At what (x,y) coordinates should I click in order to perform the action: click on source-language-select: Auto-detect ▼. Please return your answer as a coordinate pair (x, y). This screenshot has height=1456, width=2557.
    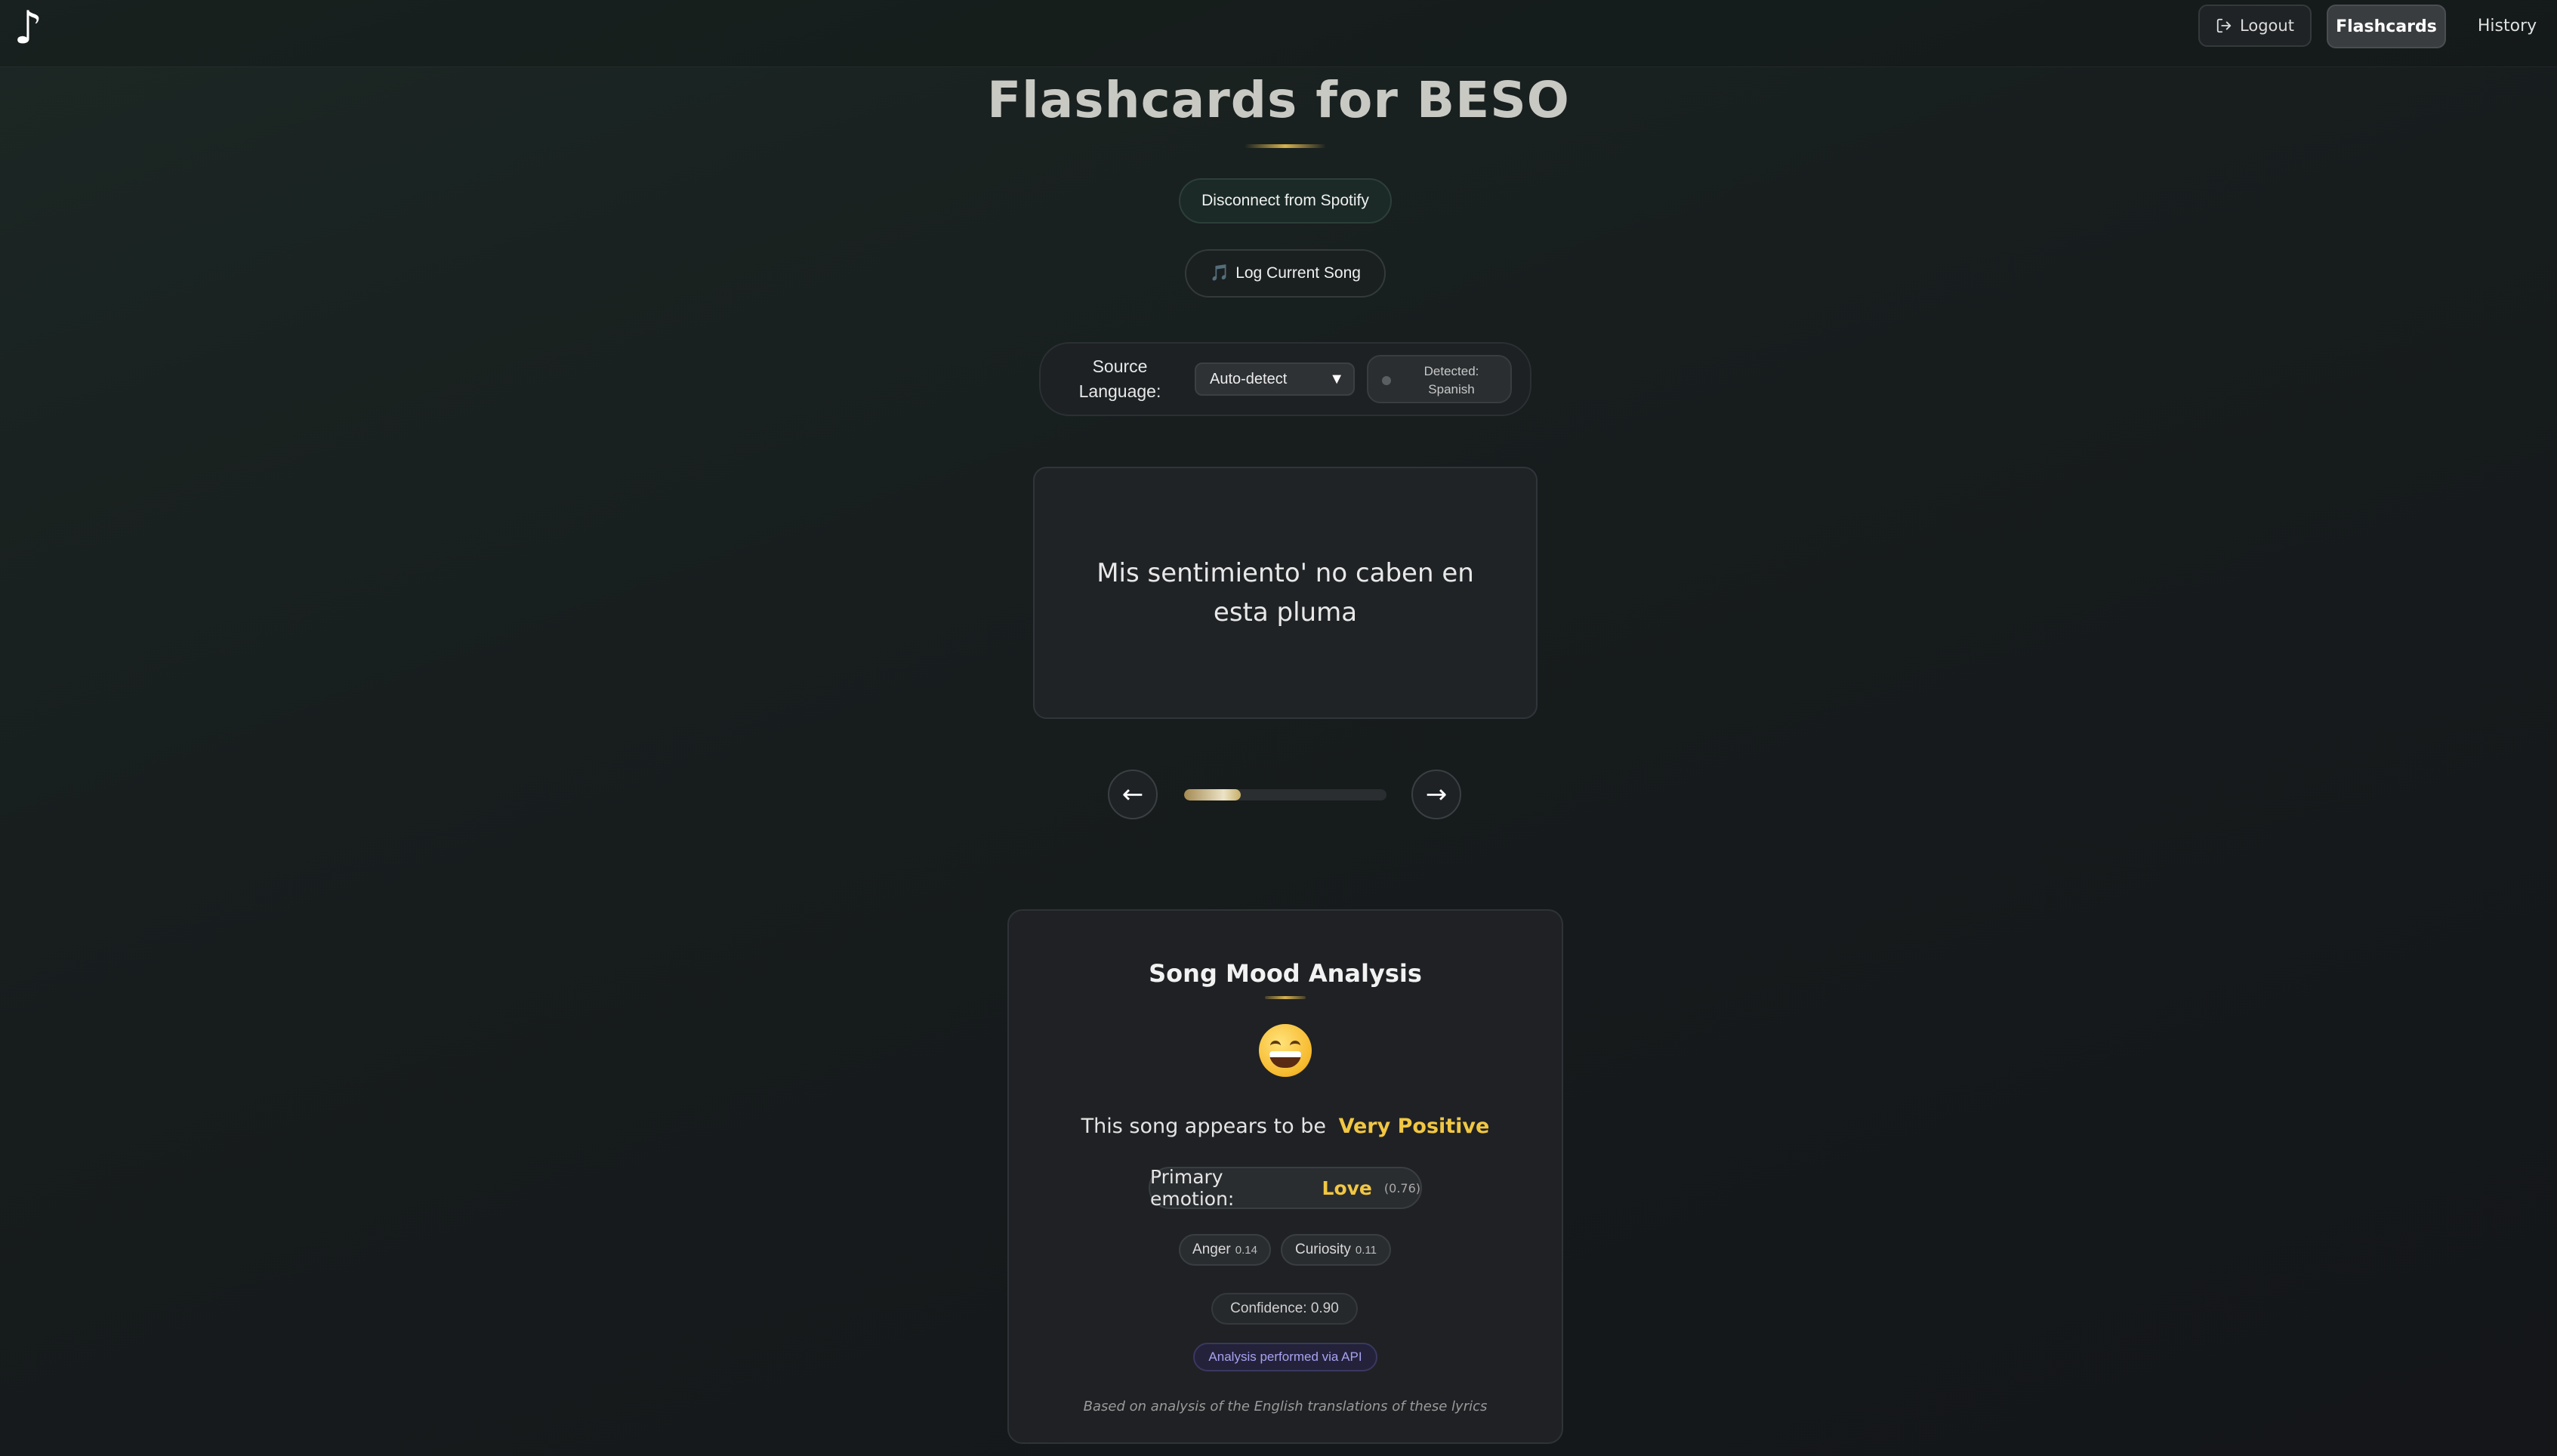
    Looking at the image, I should click on (1275, 379).